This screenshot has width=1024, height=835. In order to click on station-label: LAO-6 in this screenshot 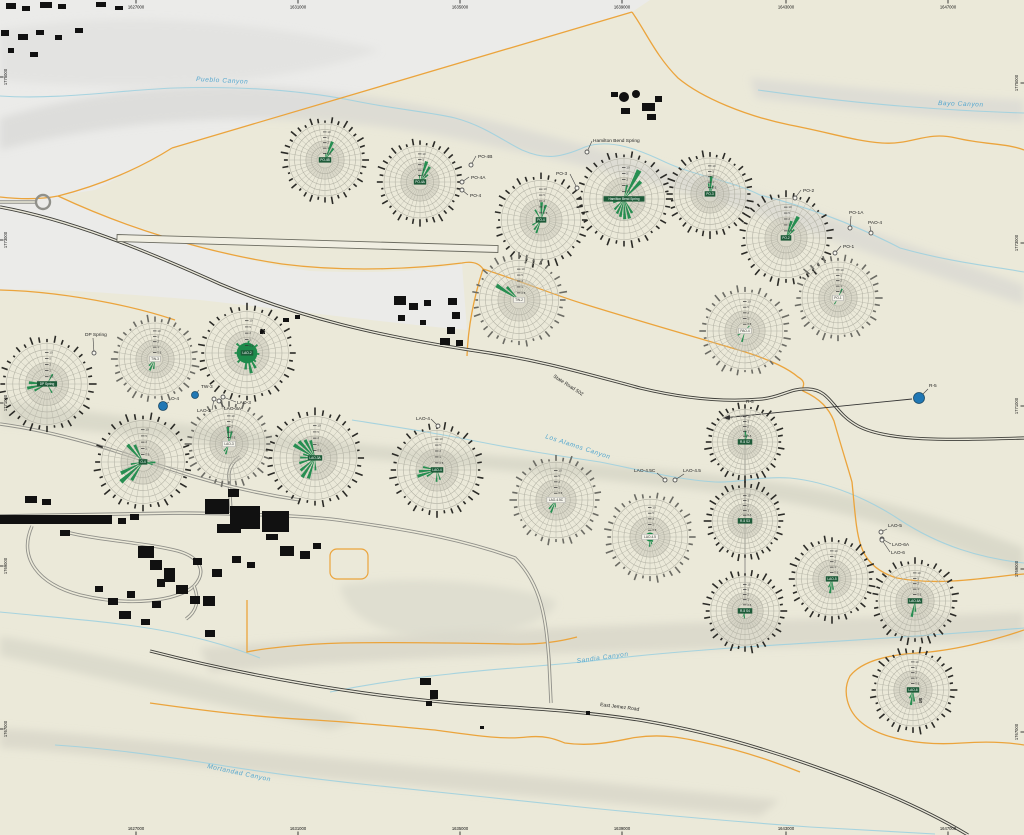, I will do `click(898, 553)`.